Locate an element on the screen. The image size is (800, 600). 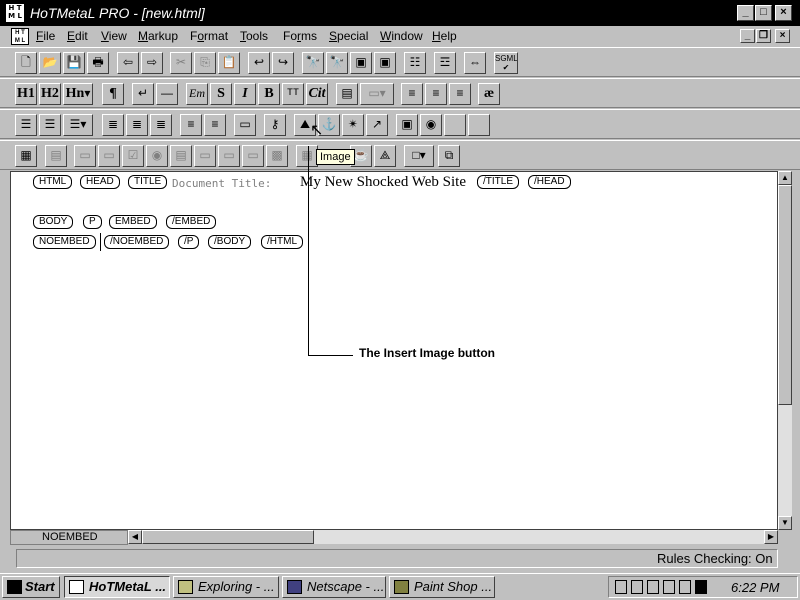
menu-view: View is located at coordinates (114, 36).